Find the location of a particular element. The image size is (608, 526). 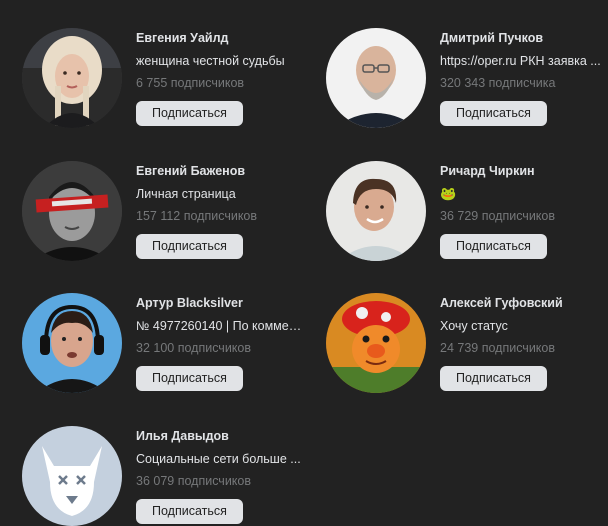

man-redtape-photo-icon is located at coordinates (72, 211).